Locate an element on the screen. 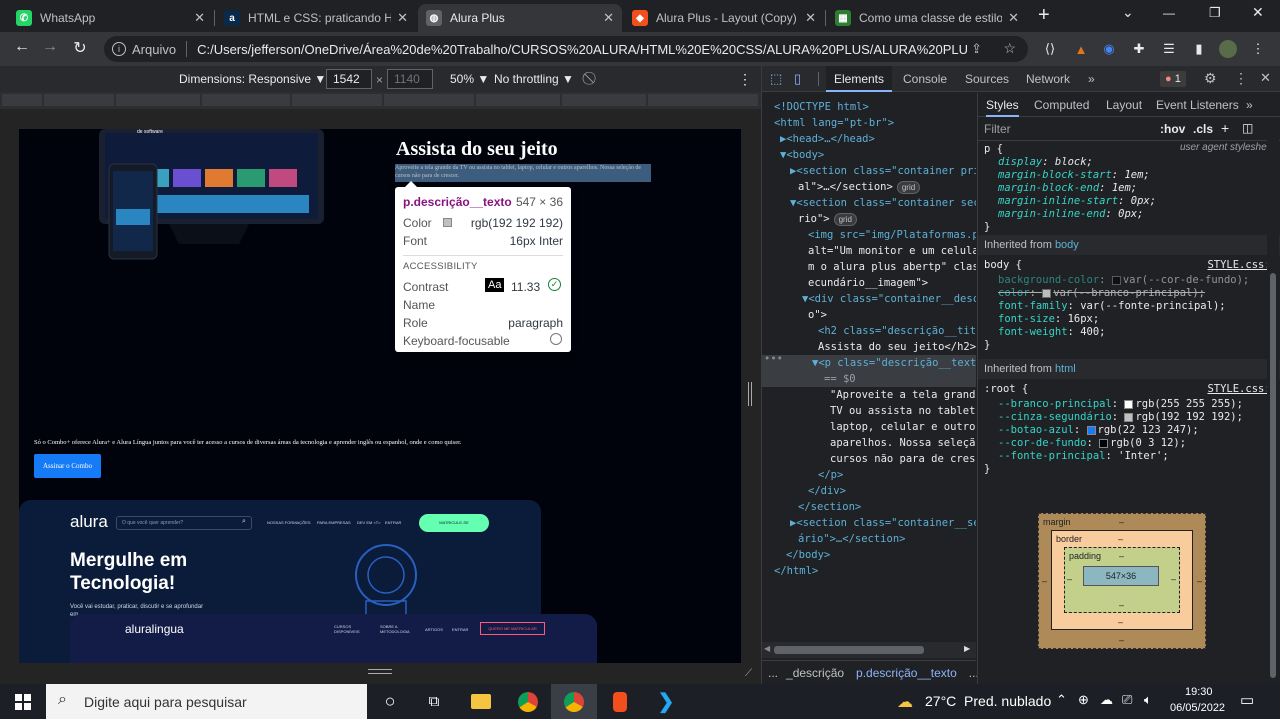 The width and height of the screenshot is (1280, 719). avatar is located at coordinates (1228, 49).